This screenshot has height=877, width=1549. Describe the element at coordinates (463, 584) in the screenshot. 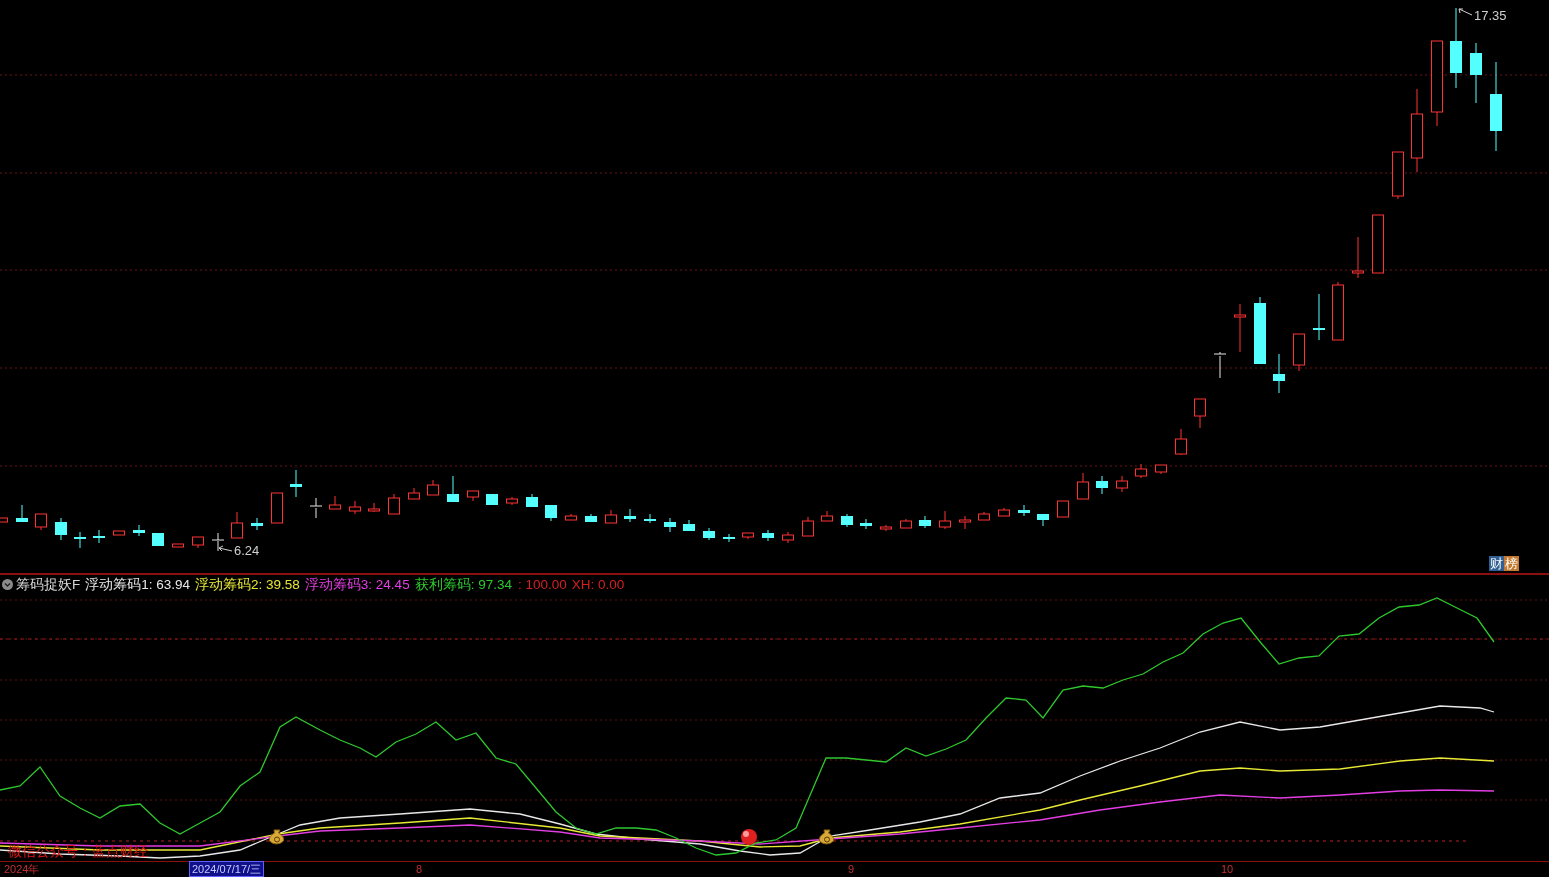

I see `indicator-value: 获利筹码: 97.34` at that location.